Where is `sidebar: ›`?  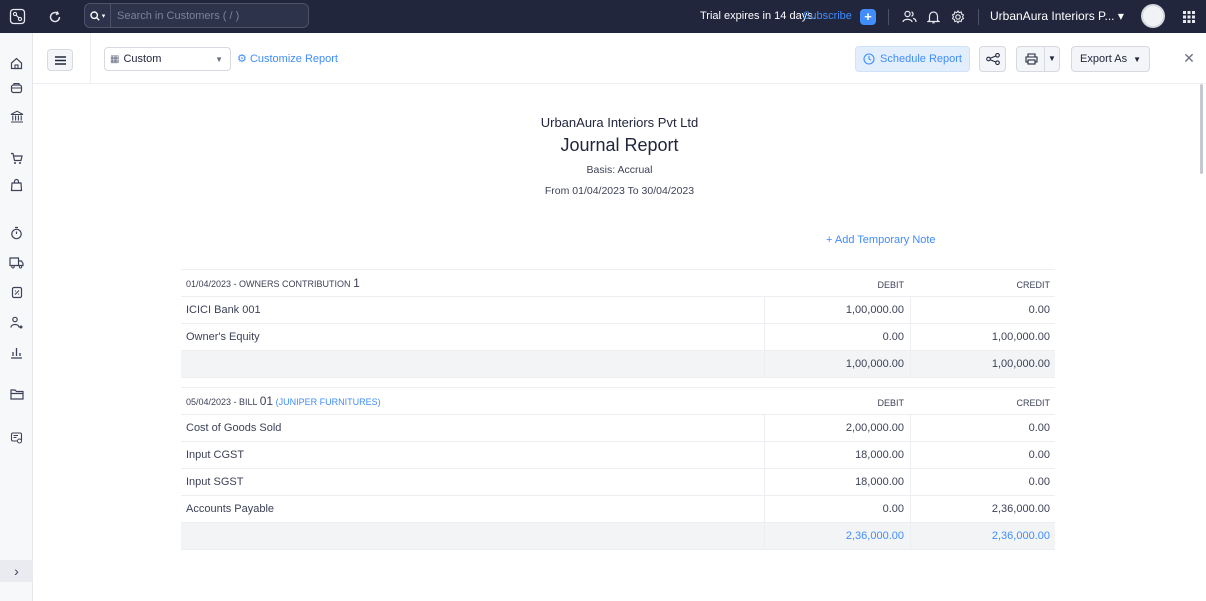
sidebar: › is located at coordinates (16, 317).